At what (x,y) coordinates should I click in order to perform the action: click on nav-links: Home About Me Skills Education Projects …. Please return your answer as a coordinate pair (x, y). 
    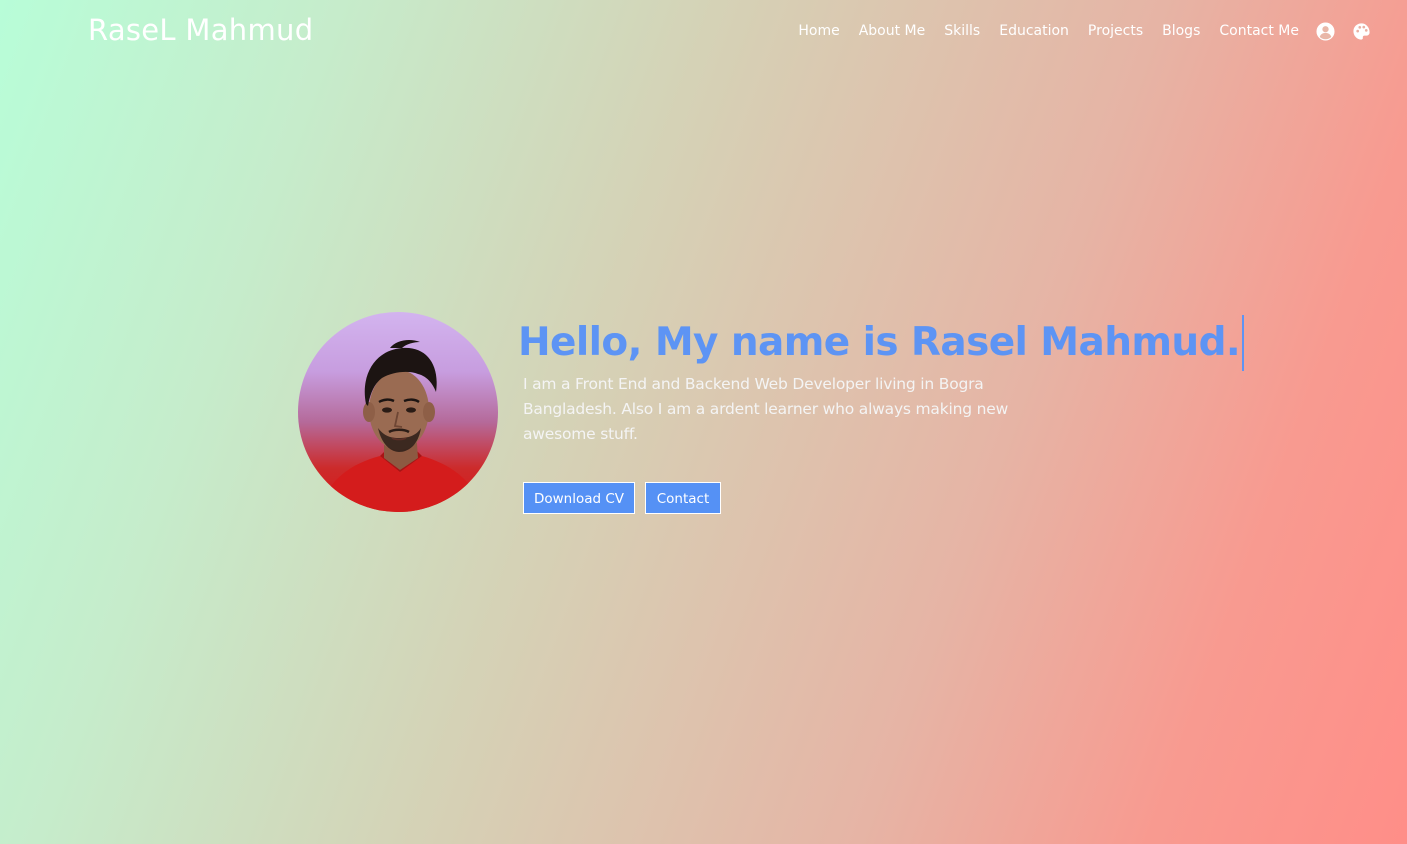
    Looking at the image, I should click on (1084, 31).